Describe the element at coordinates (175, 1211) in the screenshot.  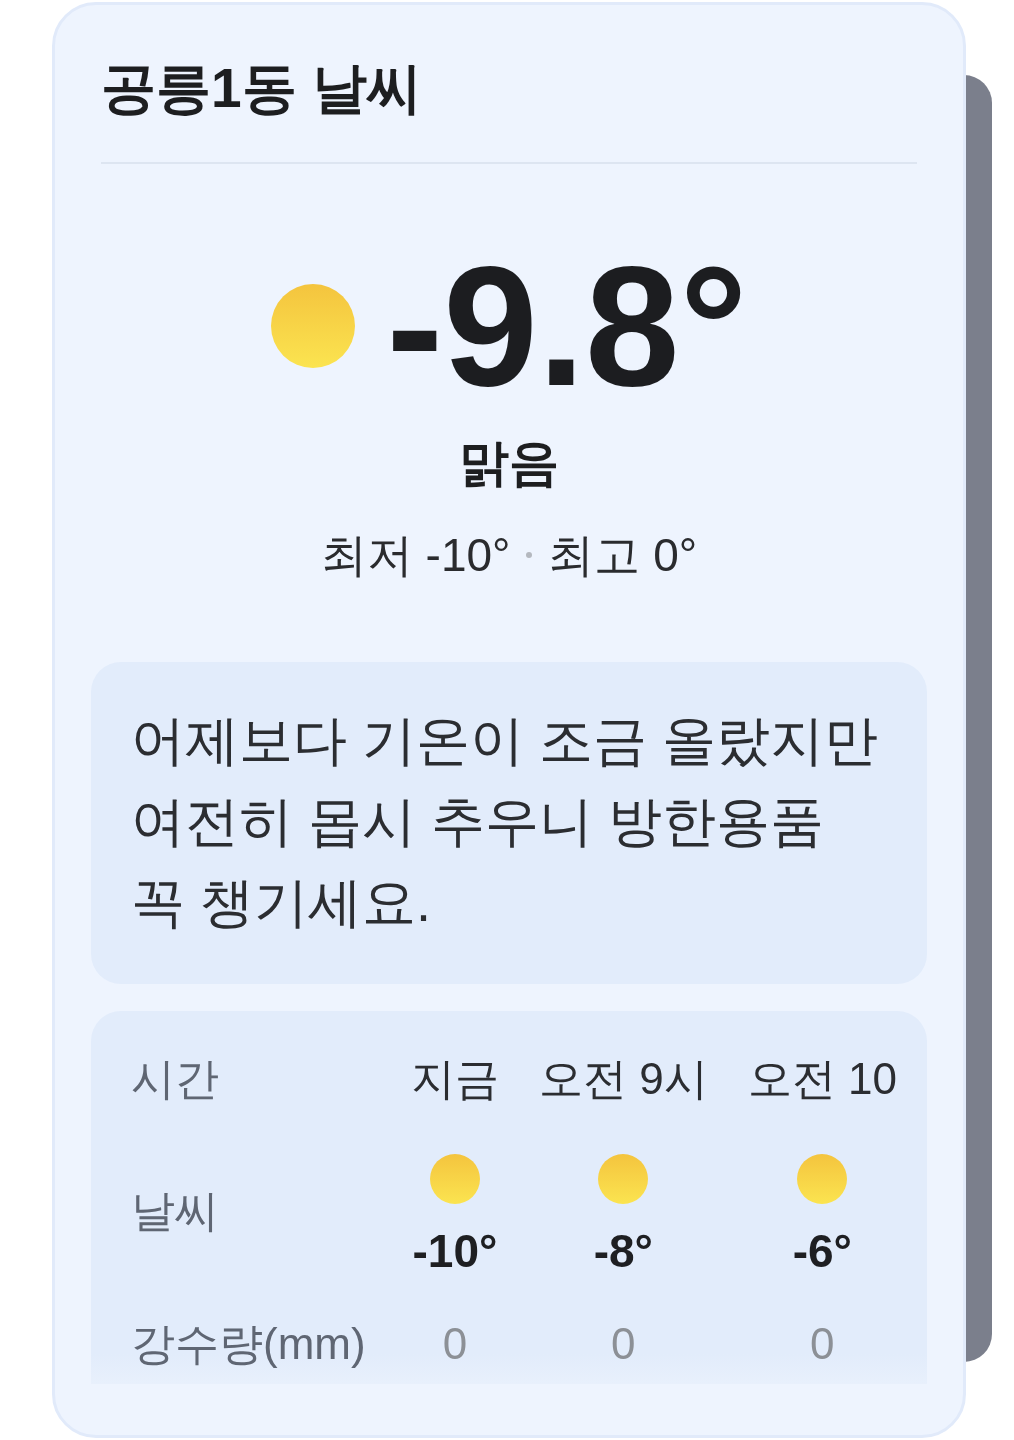
I see `row-label: 날씨` at that location.